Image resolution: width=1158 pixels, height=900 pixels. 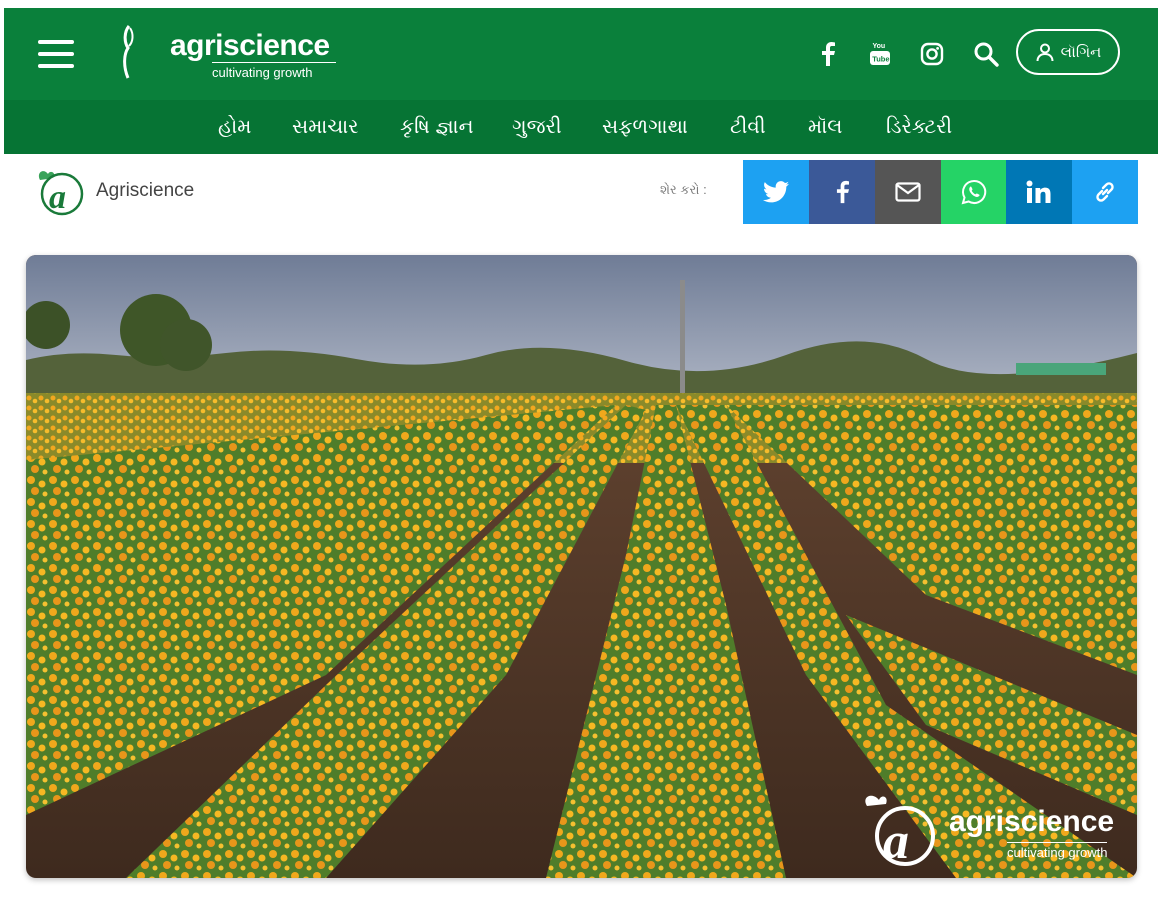 I want to click on watermark-logo-icon: a, so click(x=900, y=832).